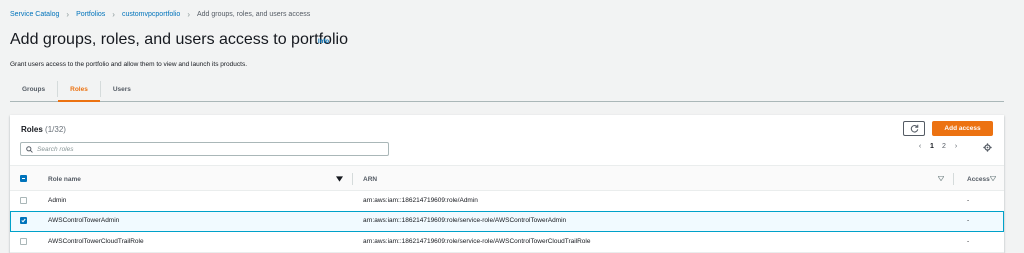 This screenshot has height=253, width=1024. Describe the element at coordinates (96, 241) in the screenshot. I see `role-name: AWSControlTowerCloudTrailRole` at that location.